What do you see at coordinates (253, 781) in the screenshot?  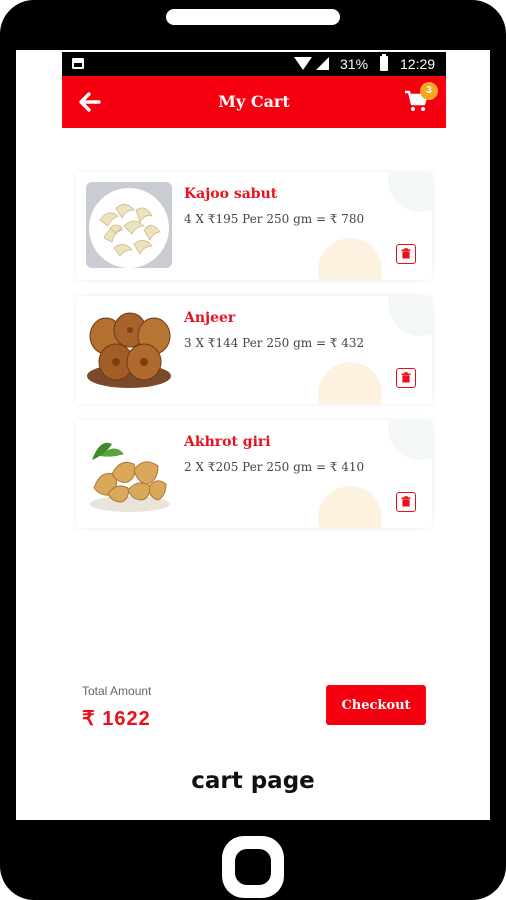 I see `page-caption: cart page` at bounding box center [253, 781].